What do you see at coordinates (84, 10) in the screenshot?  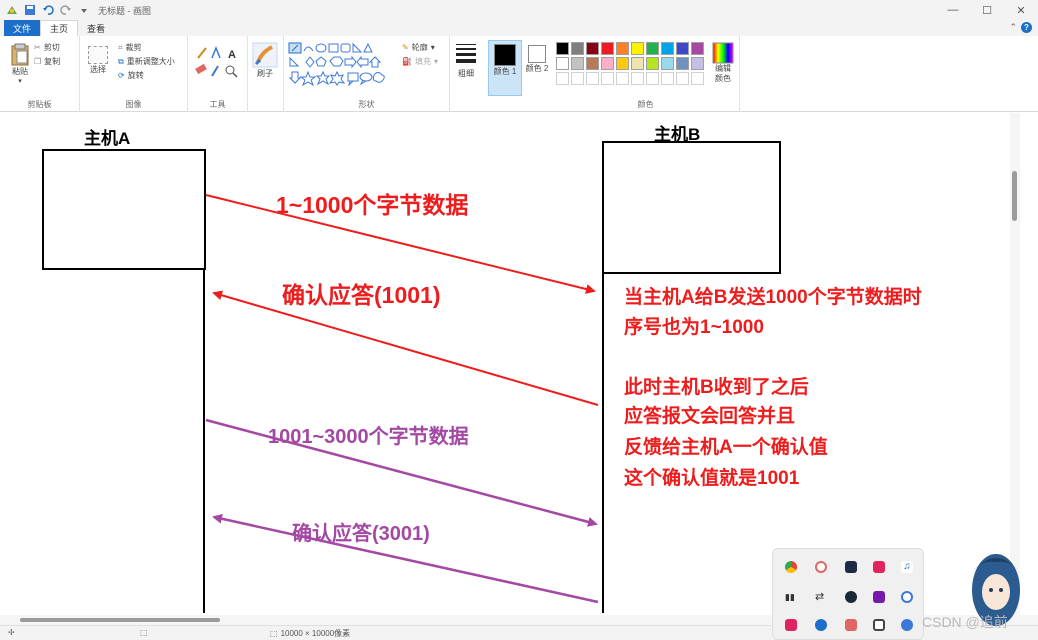 I see `customize-dropdown-icon` at bounding box center [84, 10].